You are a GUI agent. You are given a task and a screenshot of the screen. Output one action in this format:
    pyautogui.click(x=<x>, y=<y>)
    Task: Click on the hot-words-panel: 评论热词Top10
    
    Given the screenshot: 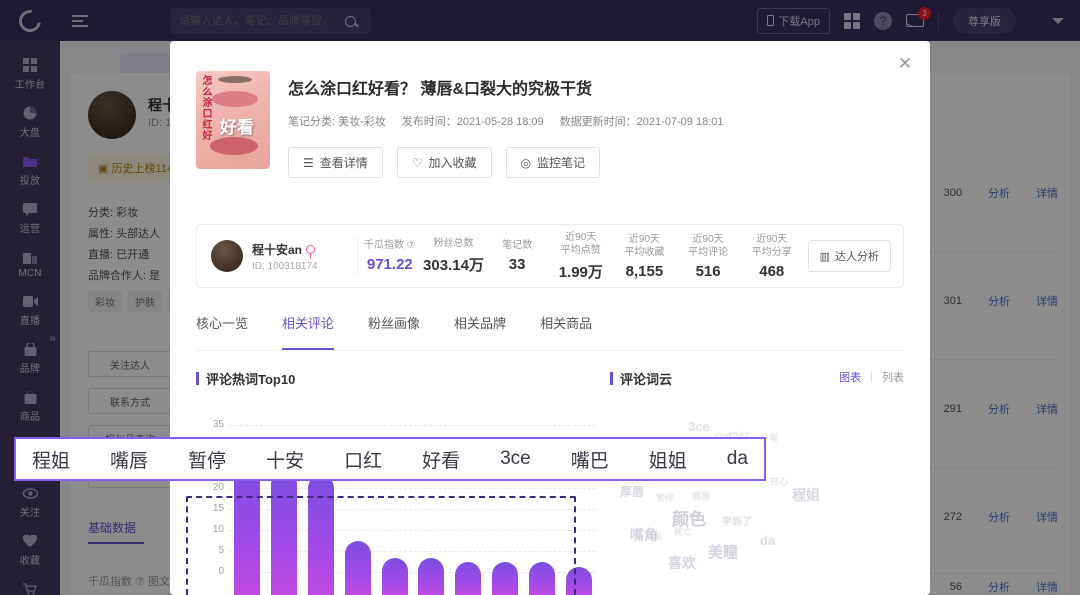 What is the action you would take?
    pyautogui.click(x=398, y=378)
    